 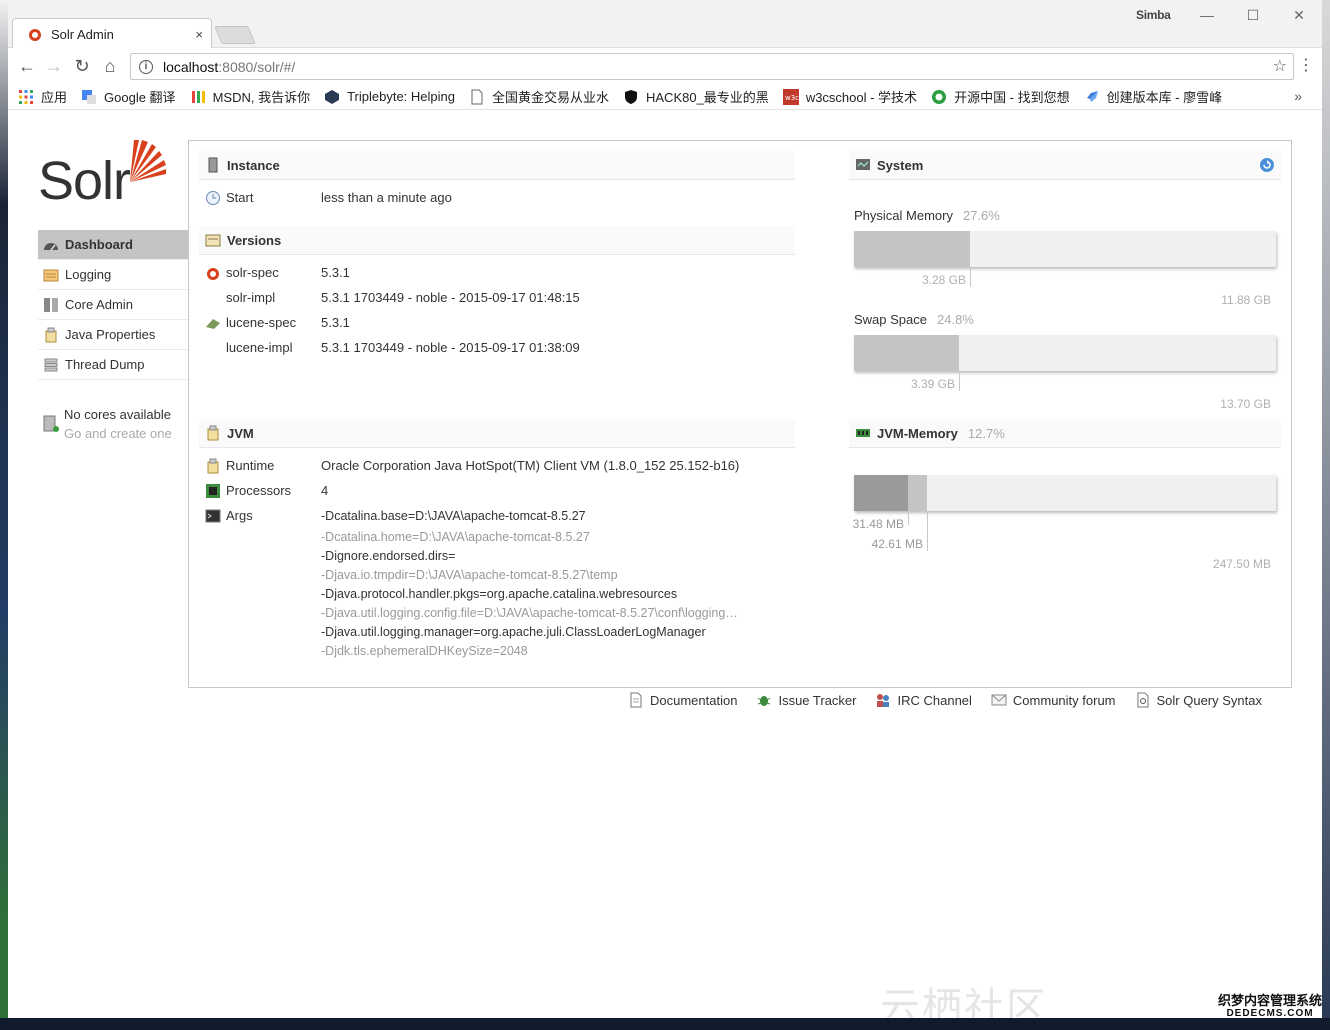 What do you see at coordinates (51, 364) in the screenshot?
I see `thread-dump-icon` at bounding box center [51, 364].